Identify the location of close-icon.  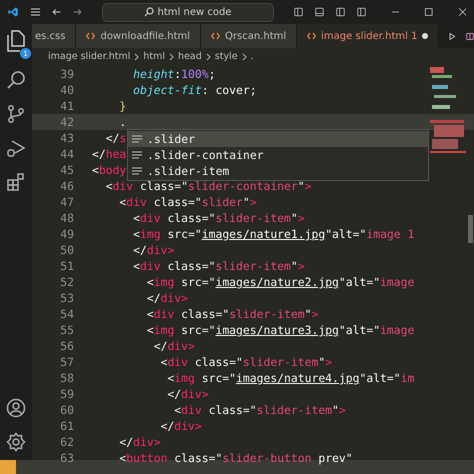
(462, 12).